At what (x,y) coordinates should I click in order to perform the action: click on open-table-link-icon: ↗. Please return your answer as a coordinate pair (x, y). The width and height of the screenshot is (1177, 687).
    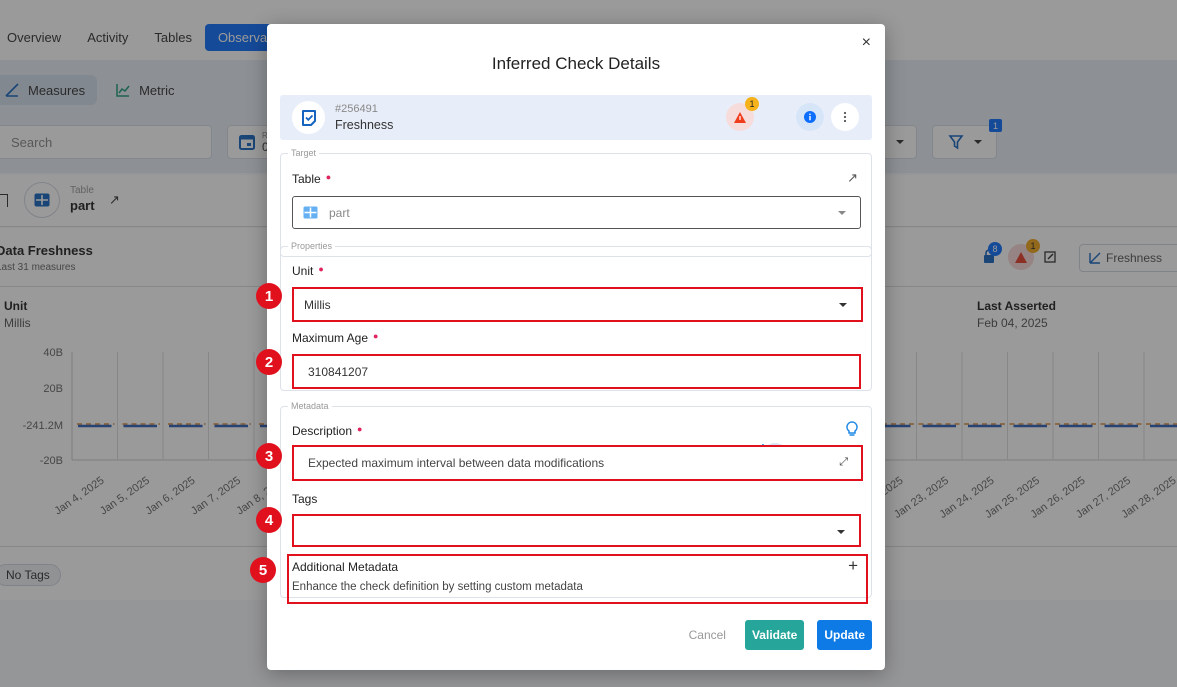
    Looking at the image, I should click on (852, 178).